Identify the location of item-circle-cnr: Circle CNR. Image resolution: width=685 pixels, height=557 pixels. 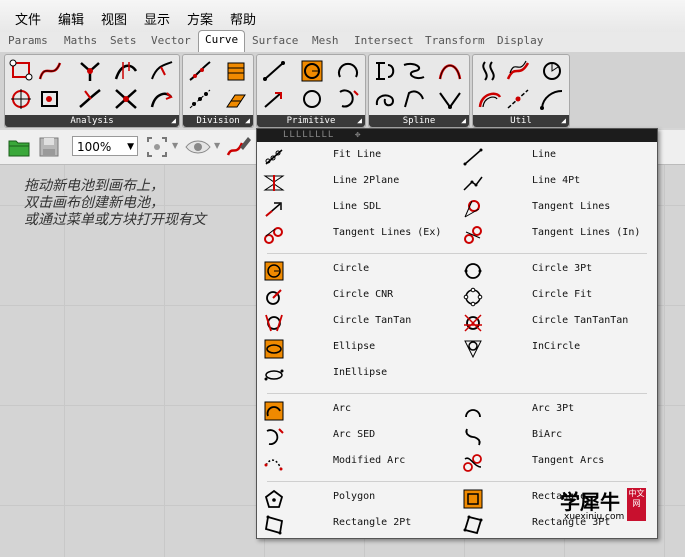
(358, 297).